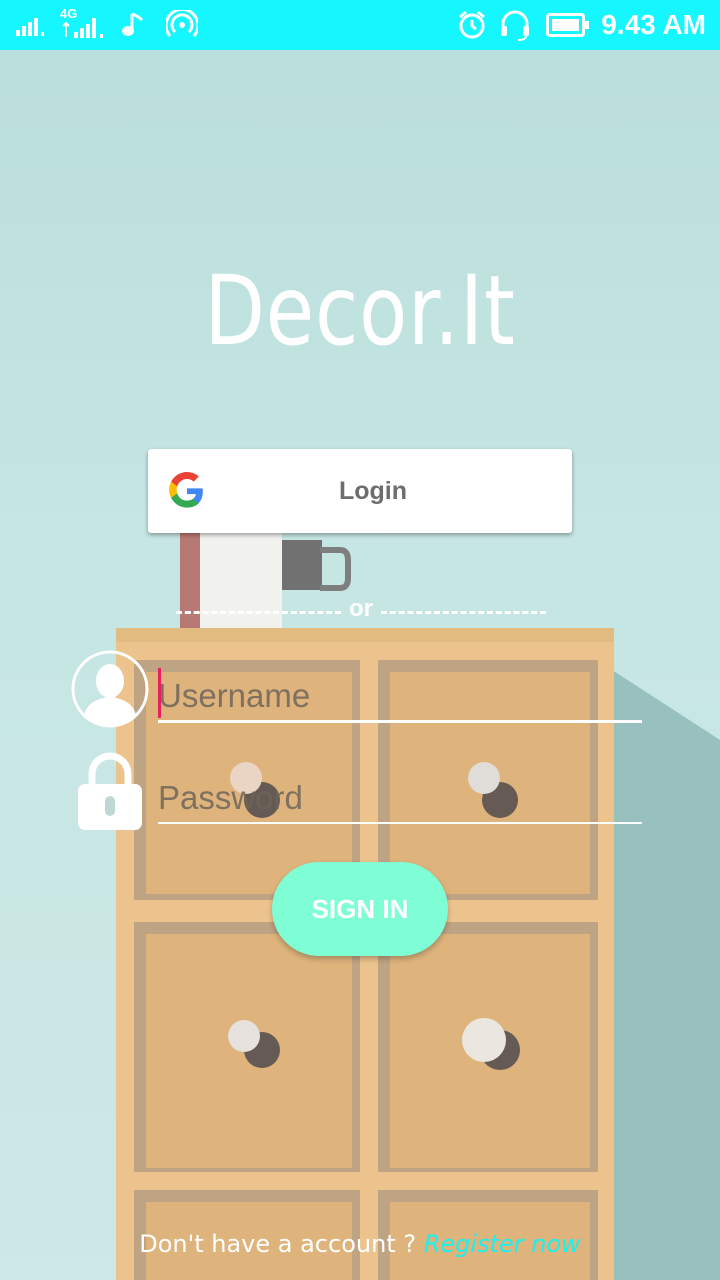  I want to click on divider-line-right, so click(463, 612).